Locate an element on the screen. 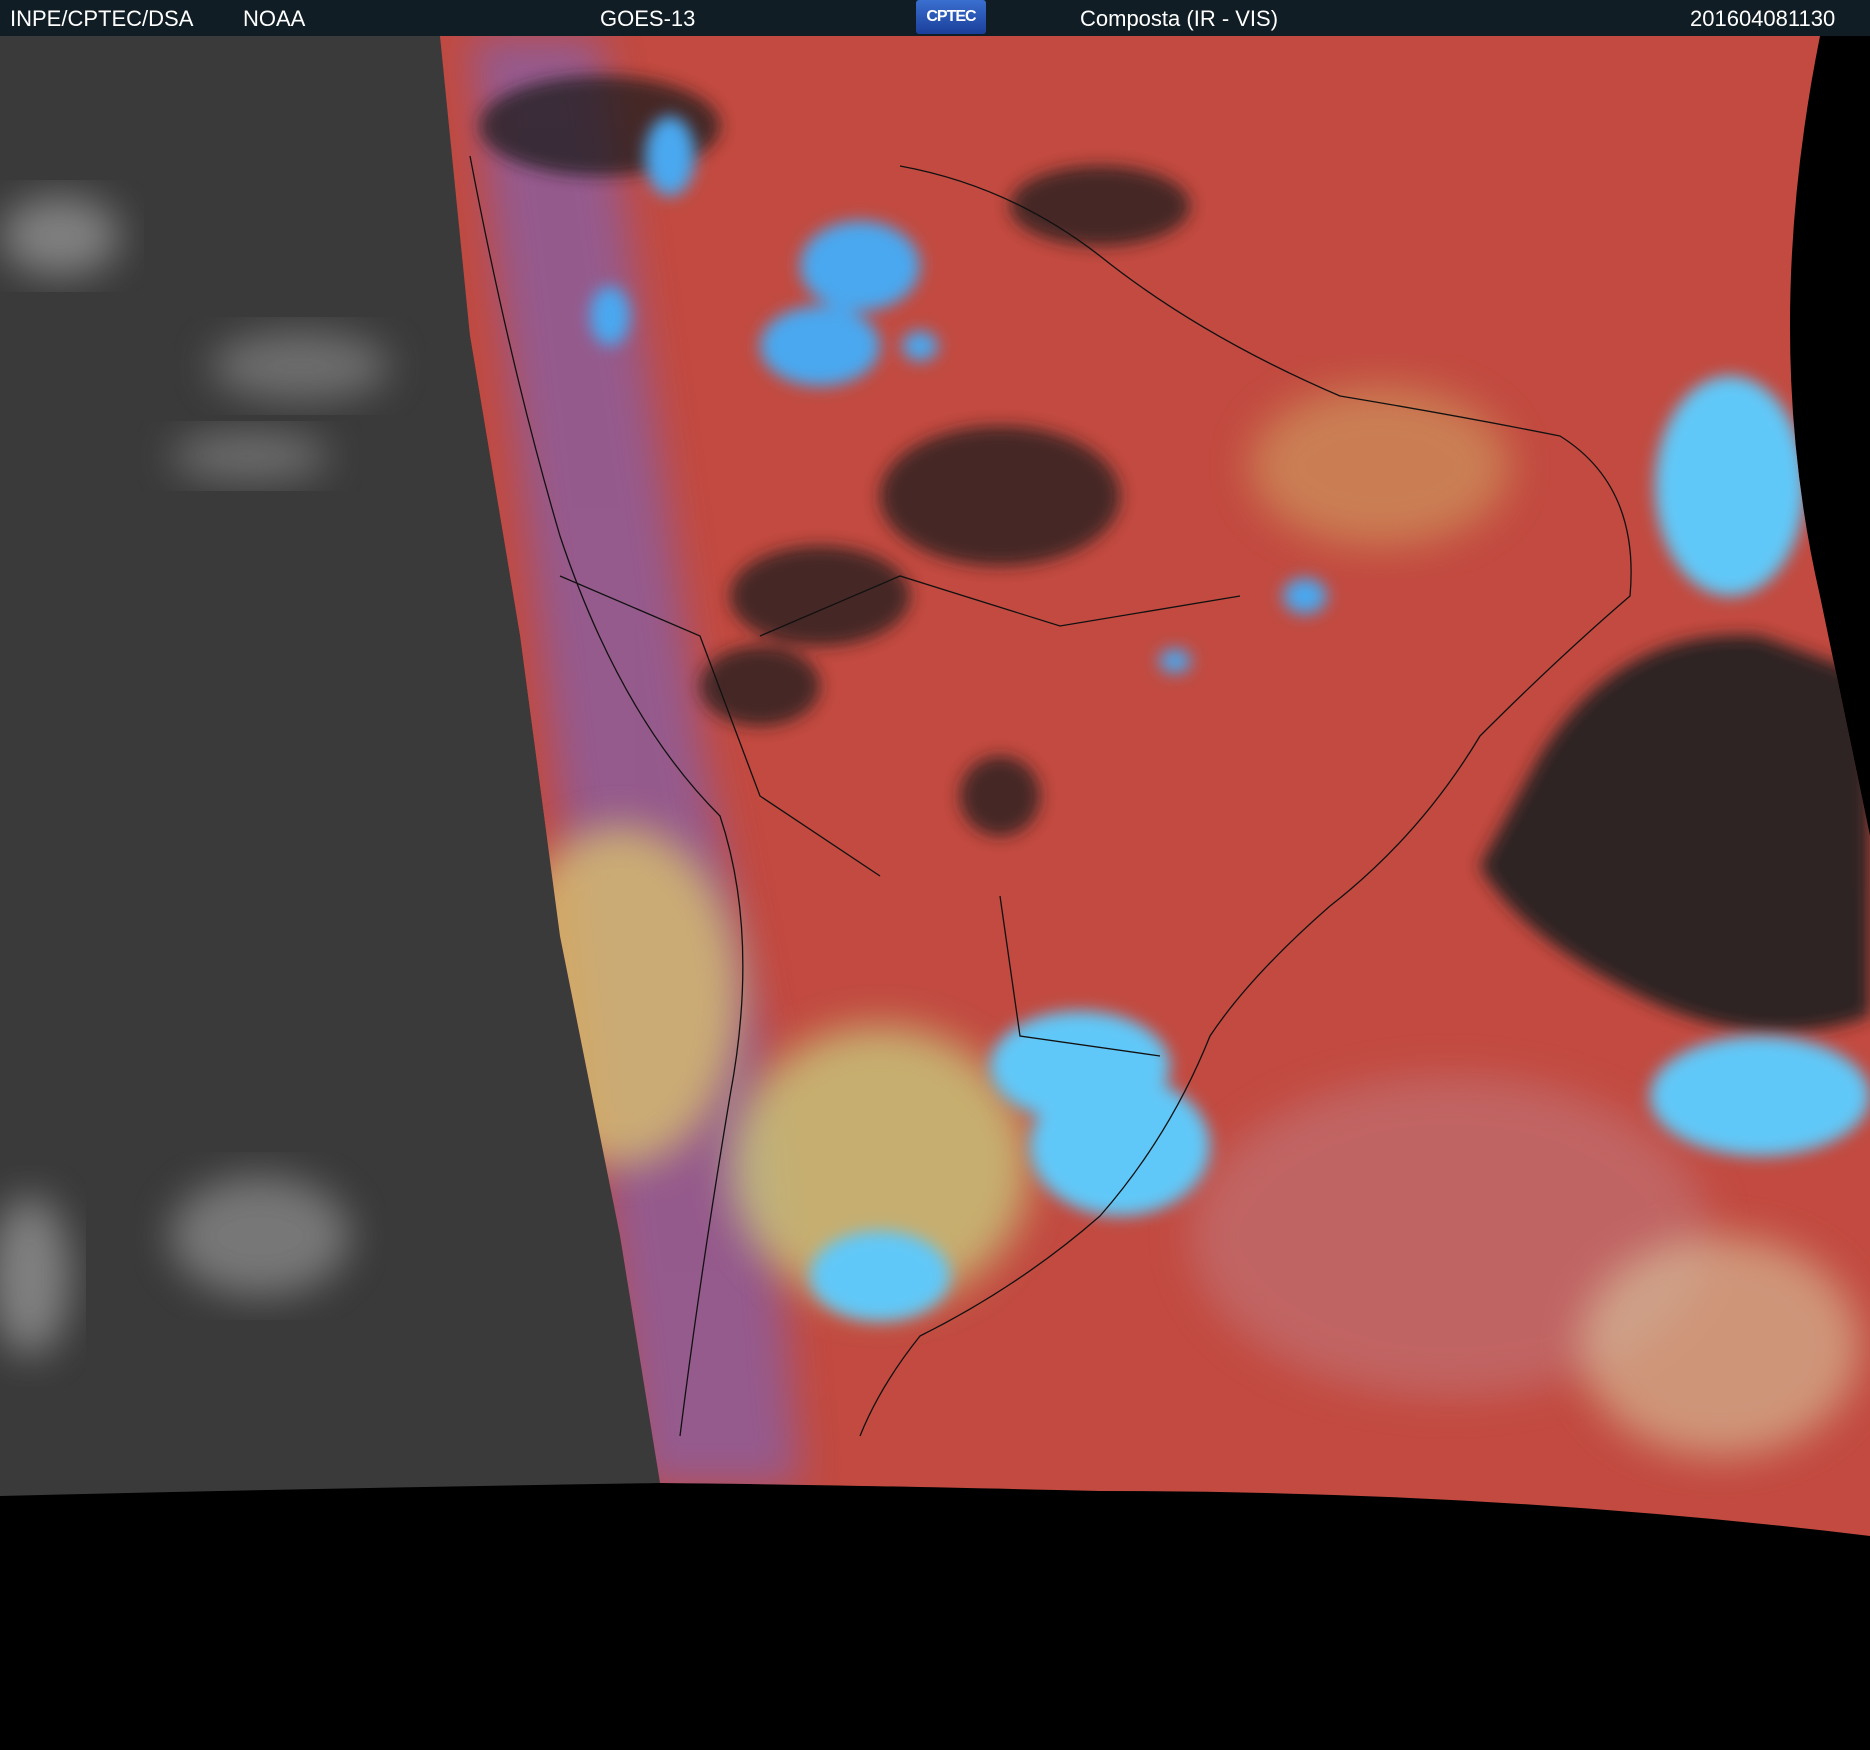 This screenshot has height=1750, width=1870. cptec-logo: CPTEC is located at coordinates (951, 17).